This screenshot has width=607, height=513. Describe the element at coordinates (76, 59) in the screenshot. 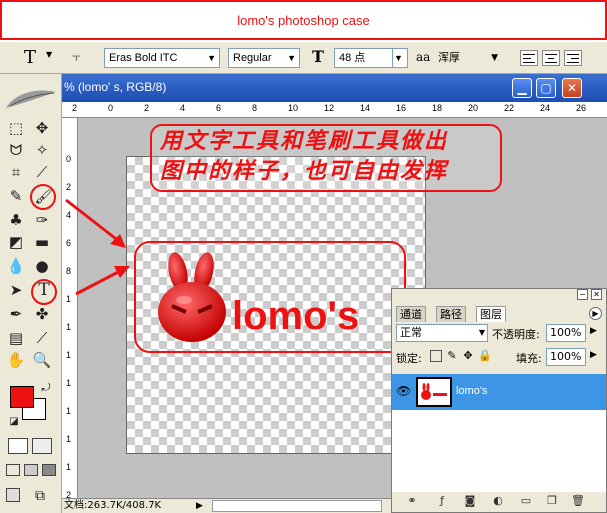

I see `text-orientation-icon: ⫟` at that location.